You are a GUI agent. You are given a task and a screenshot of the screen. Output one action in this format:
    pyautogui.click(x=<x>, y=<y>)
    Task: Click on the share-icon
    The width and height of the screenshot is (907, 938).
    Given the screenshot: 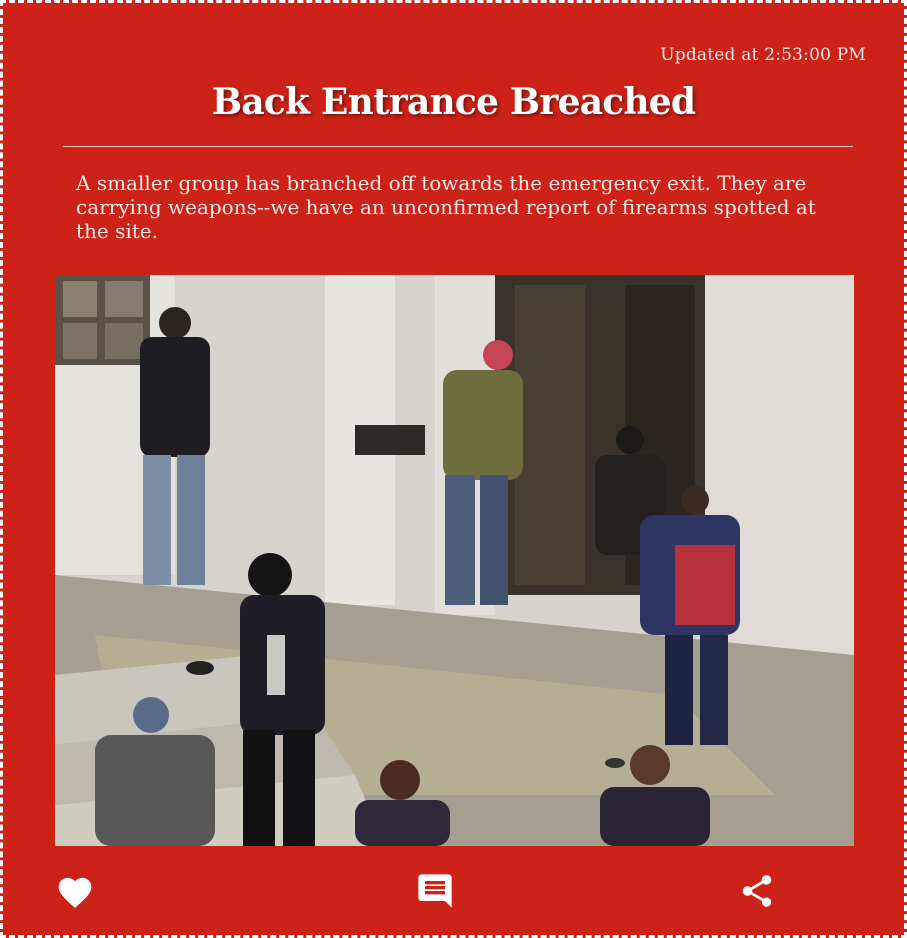 What is the action you would take?
    pyautogui.click(x=757, y=891)
    